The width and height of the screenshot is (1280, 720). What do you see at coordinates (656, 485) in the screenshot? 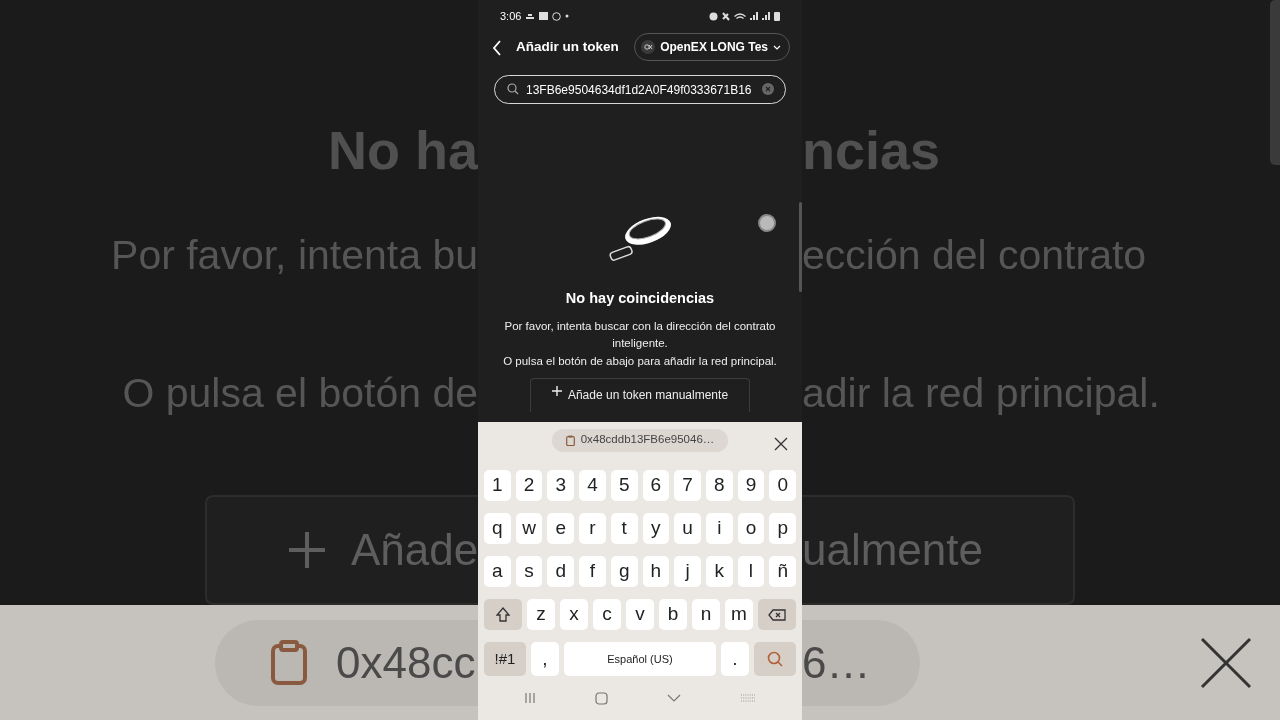
I see `key: 6` at bounding box center [656, 485].